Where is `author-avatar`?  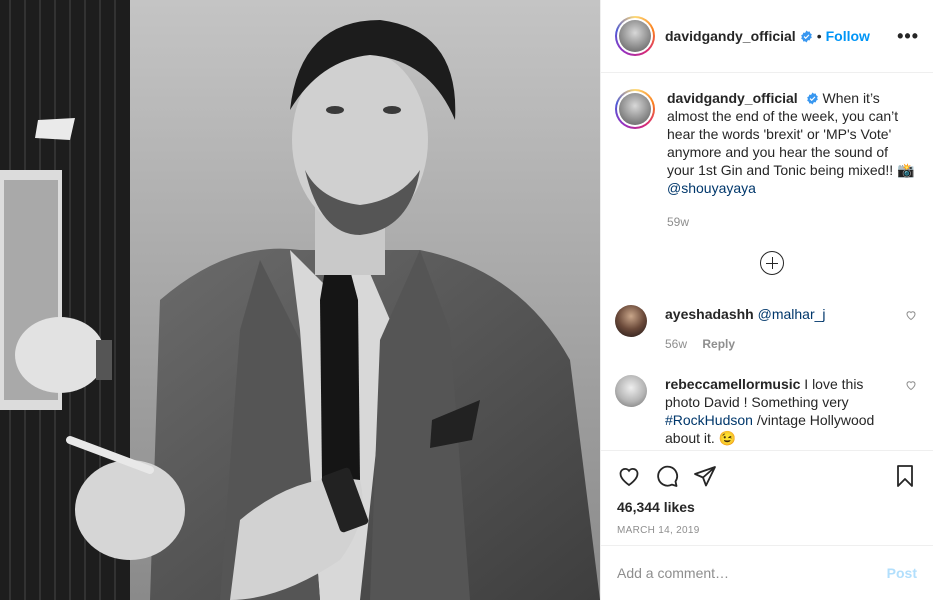
author-avatar is located at coordinates (635, 36).